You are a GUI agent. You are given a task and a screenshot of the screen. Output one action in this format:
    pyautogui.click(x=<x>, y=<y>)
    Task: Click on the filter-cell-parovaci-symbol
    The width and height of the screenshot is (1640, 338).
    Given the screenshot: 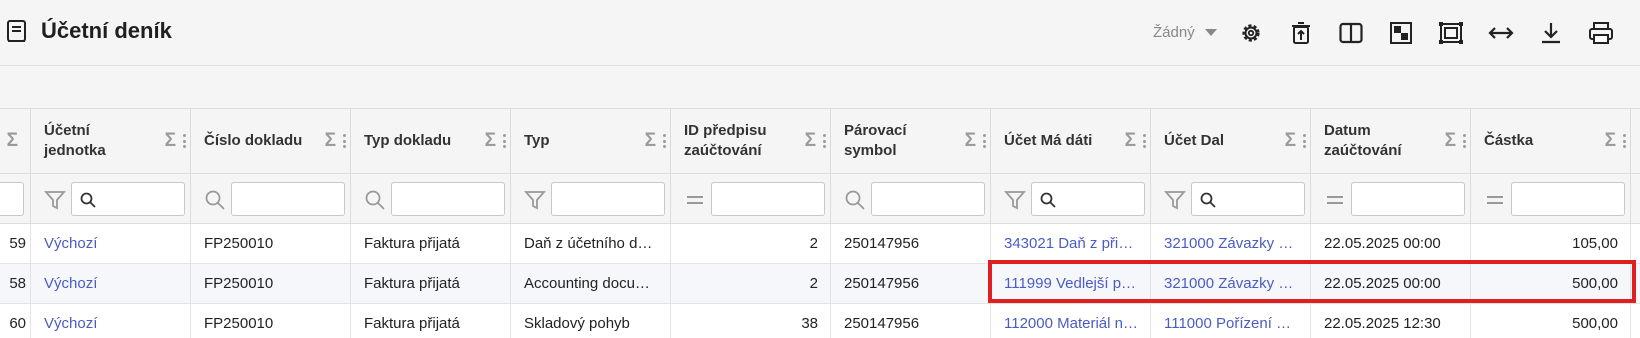 What is the action you would take?
    pyautogui.click(x=911, y=198)
    